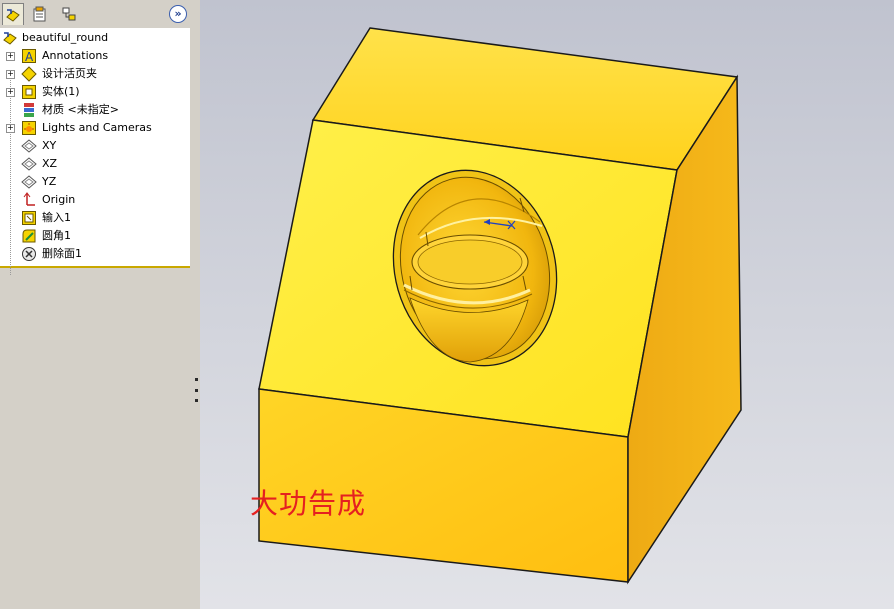 The width and height of the screenshot is (894, 609). I want to click on property-manager-tab, so click(40, 14).